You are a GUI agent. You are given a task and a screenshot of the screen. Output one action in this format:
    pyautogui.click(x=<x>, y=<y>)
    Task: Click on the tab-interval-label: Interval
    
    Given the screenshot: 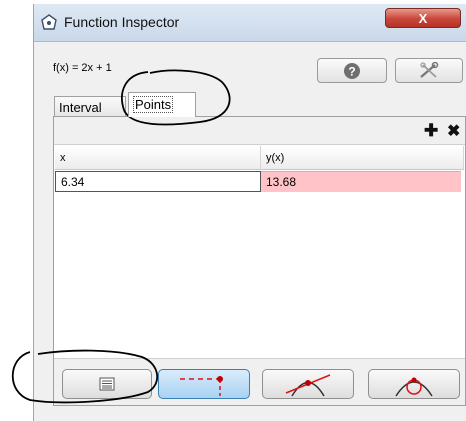 What is the action you would take?
    pyautogui.click(x=80, y=107)
    